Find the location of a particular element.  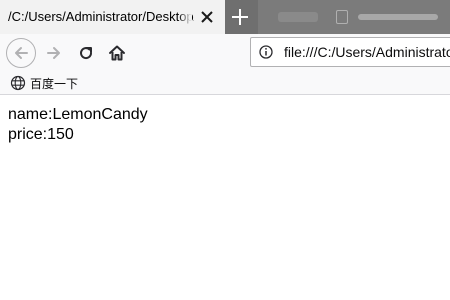

navigation-toolbar: file:///C:/Users/Administrator/Desktop/ is located at coordinates (225, 52).